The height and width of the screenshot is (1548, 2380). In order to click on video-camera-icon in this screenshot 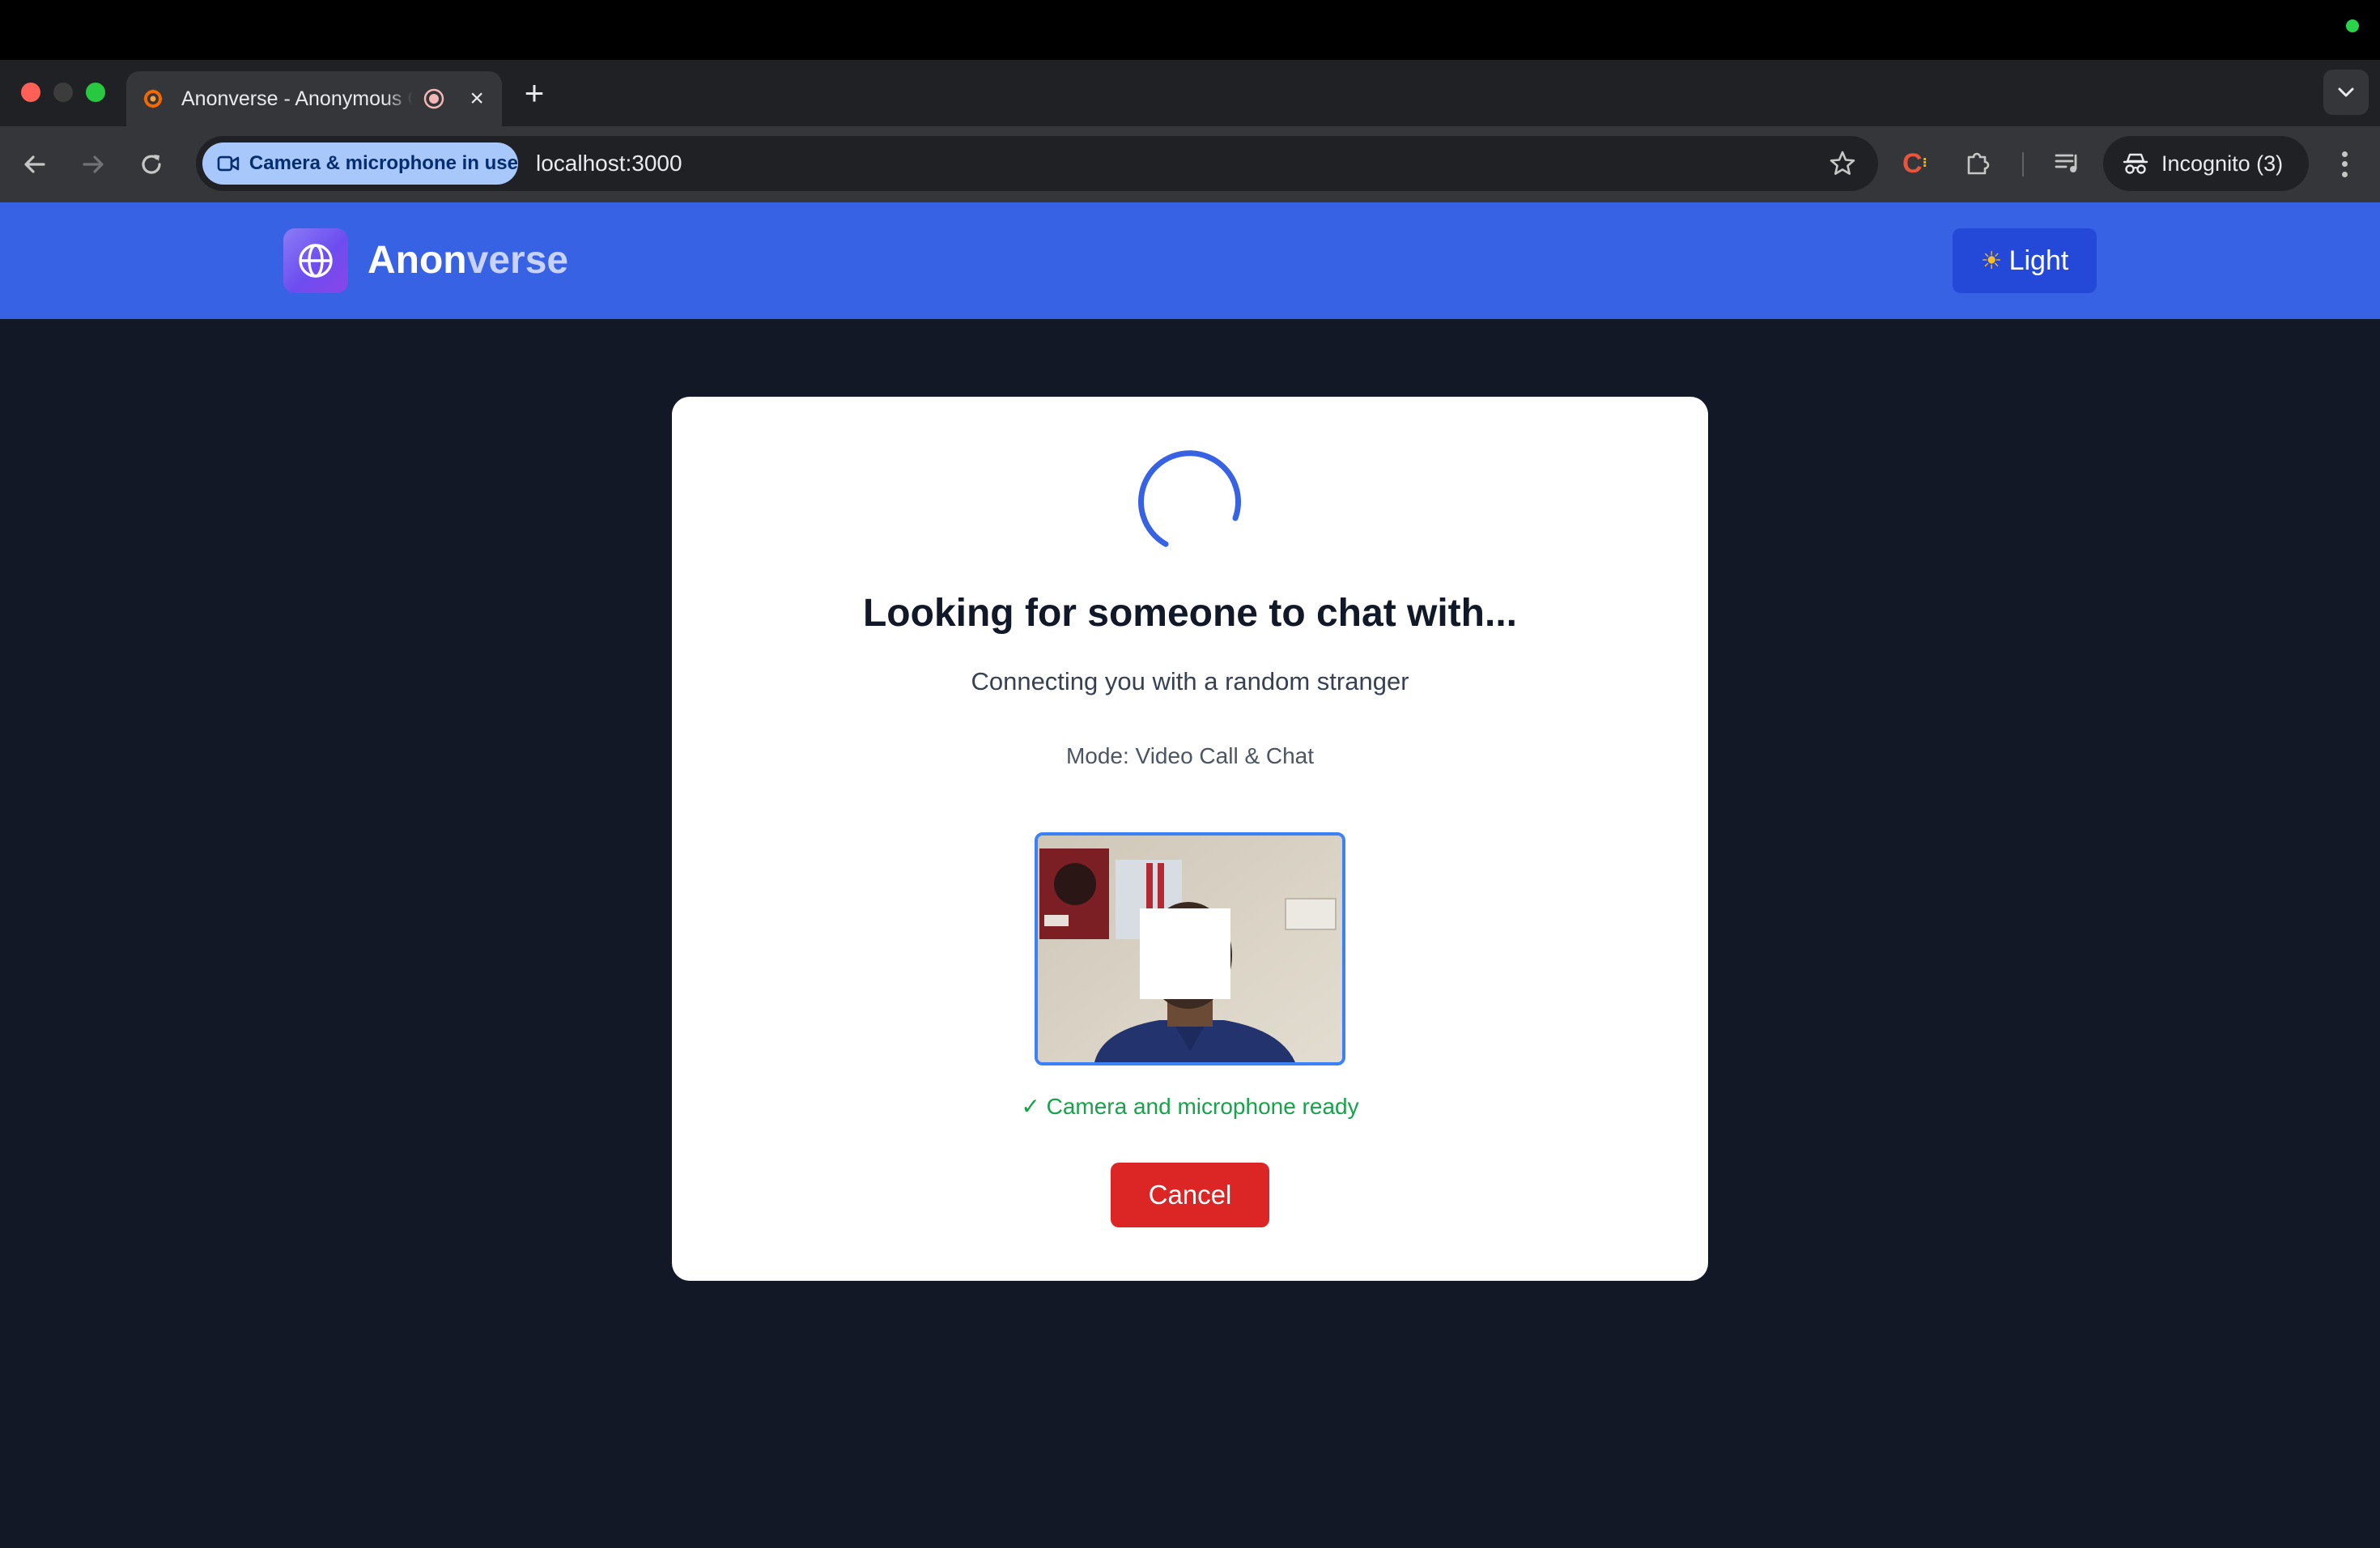, I will do `click(228, 164)`.